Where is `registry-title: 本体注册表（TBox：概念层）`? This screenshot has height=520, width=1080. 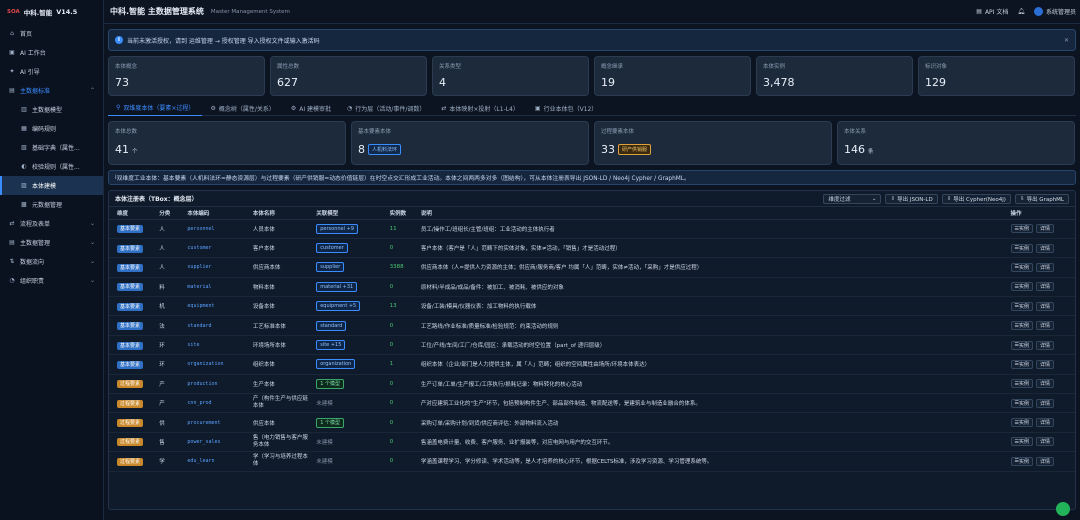 registry-title: 本体注册表（TBox：概念层） is located at coordinates (156, 199).